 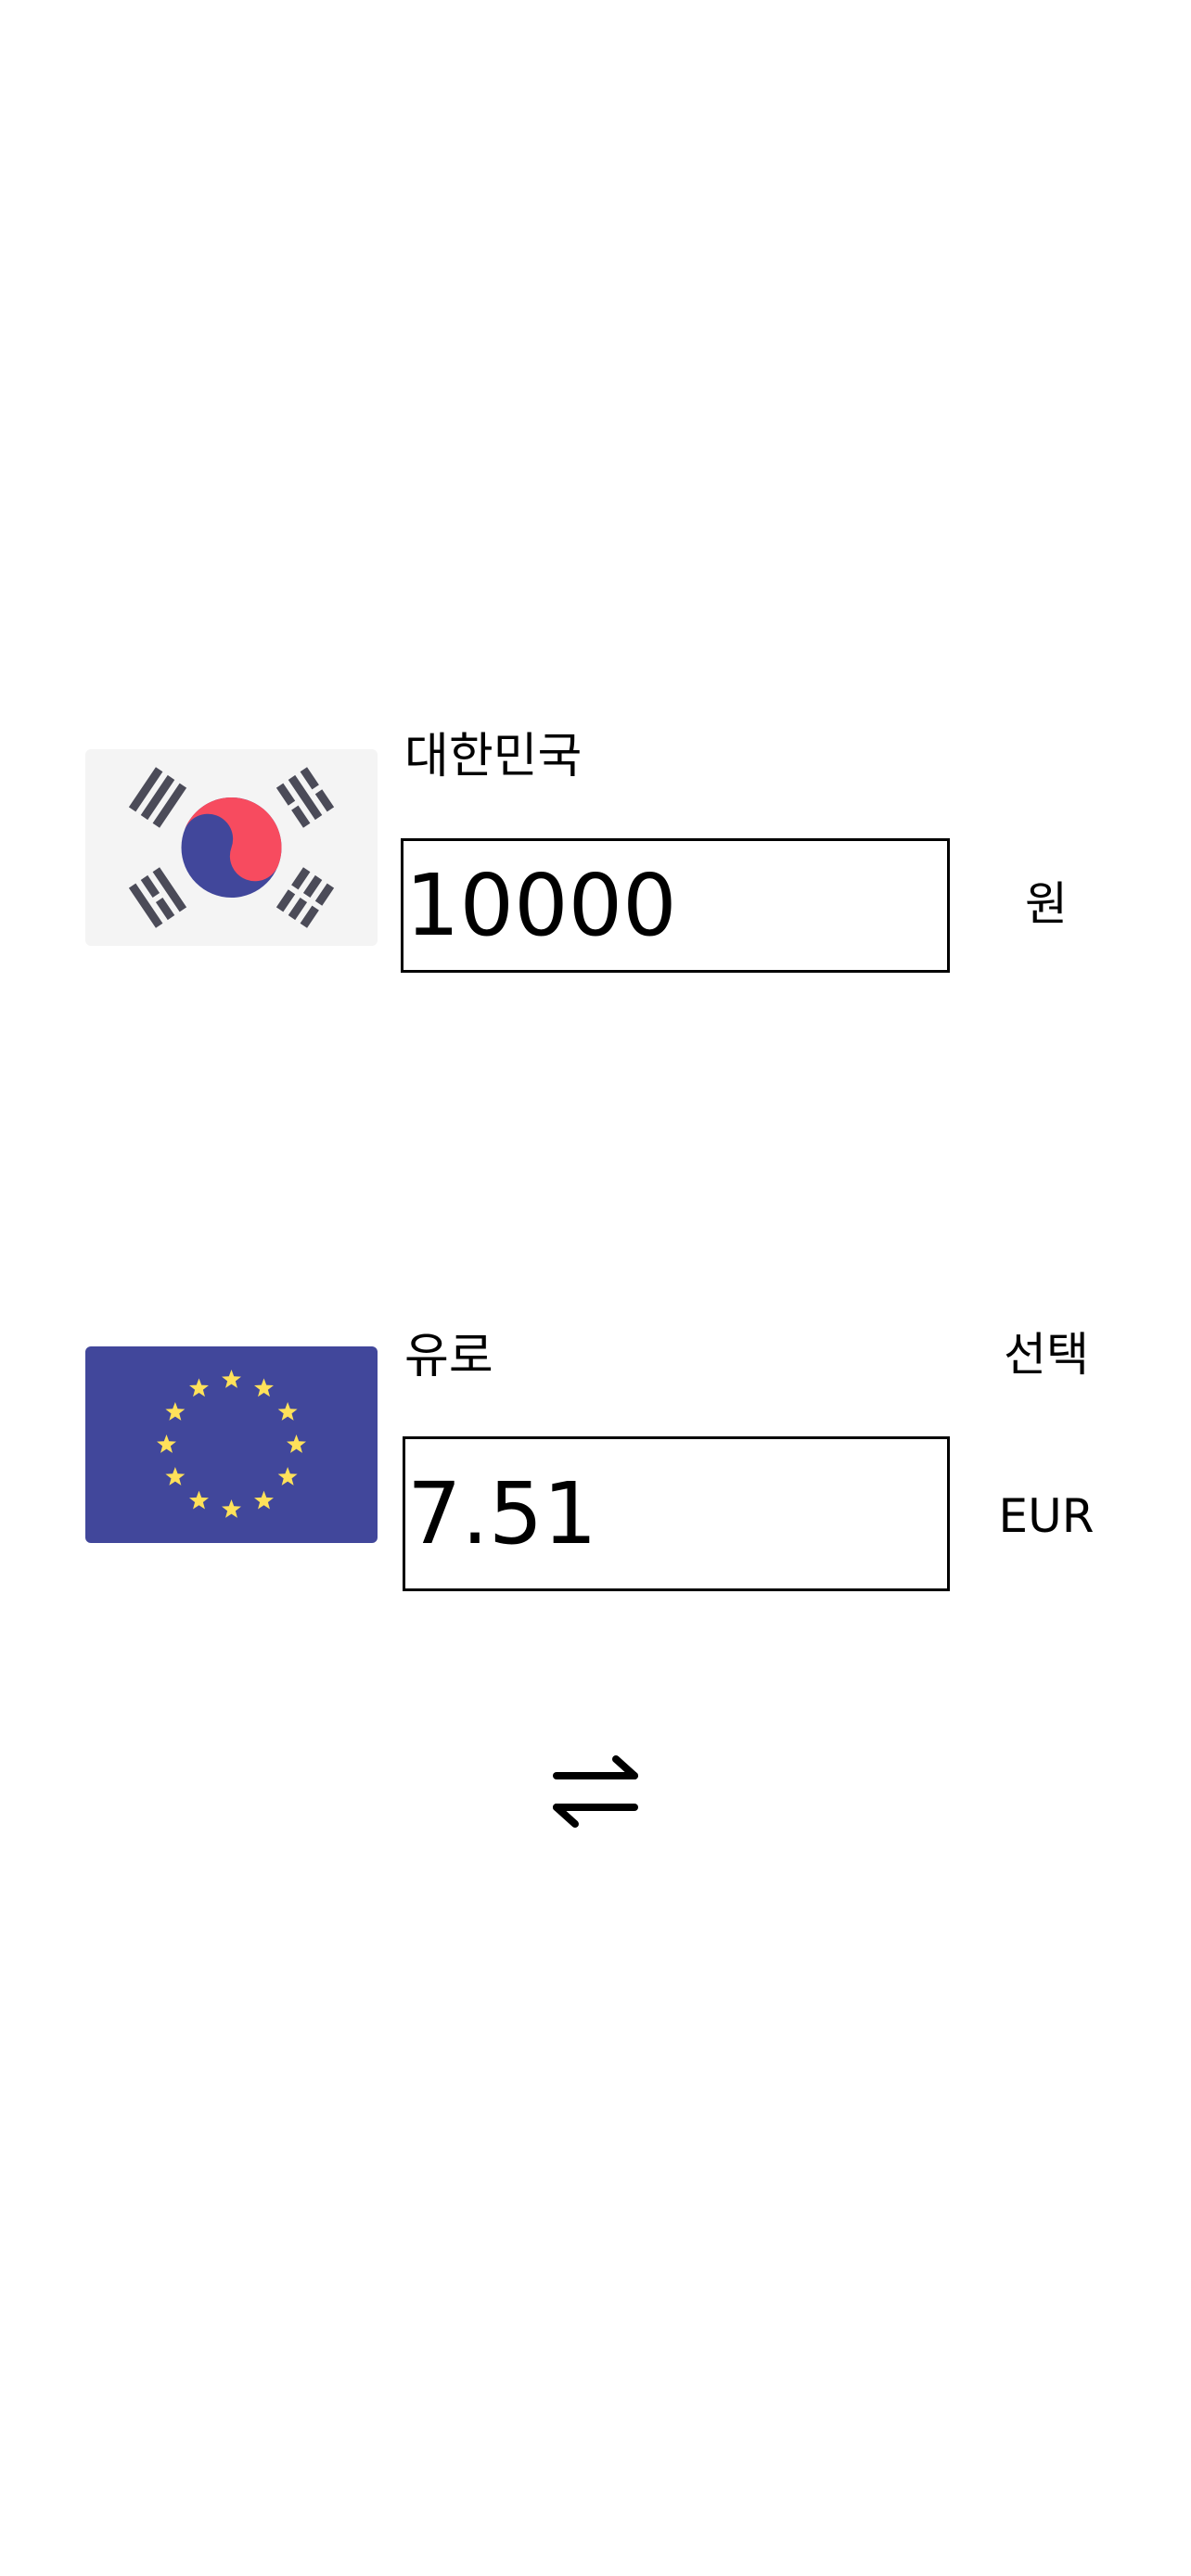 I want to click on target-amount-input, so click(x=676, y=1513).